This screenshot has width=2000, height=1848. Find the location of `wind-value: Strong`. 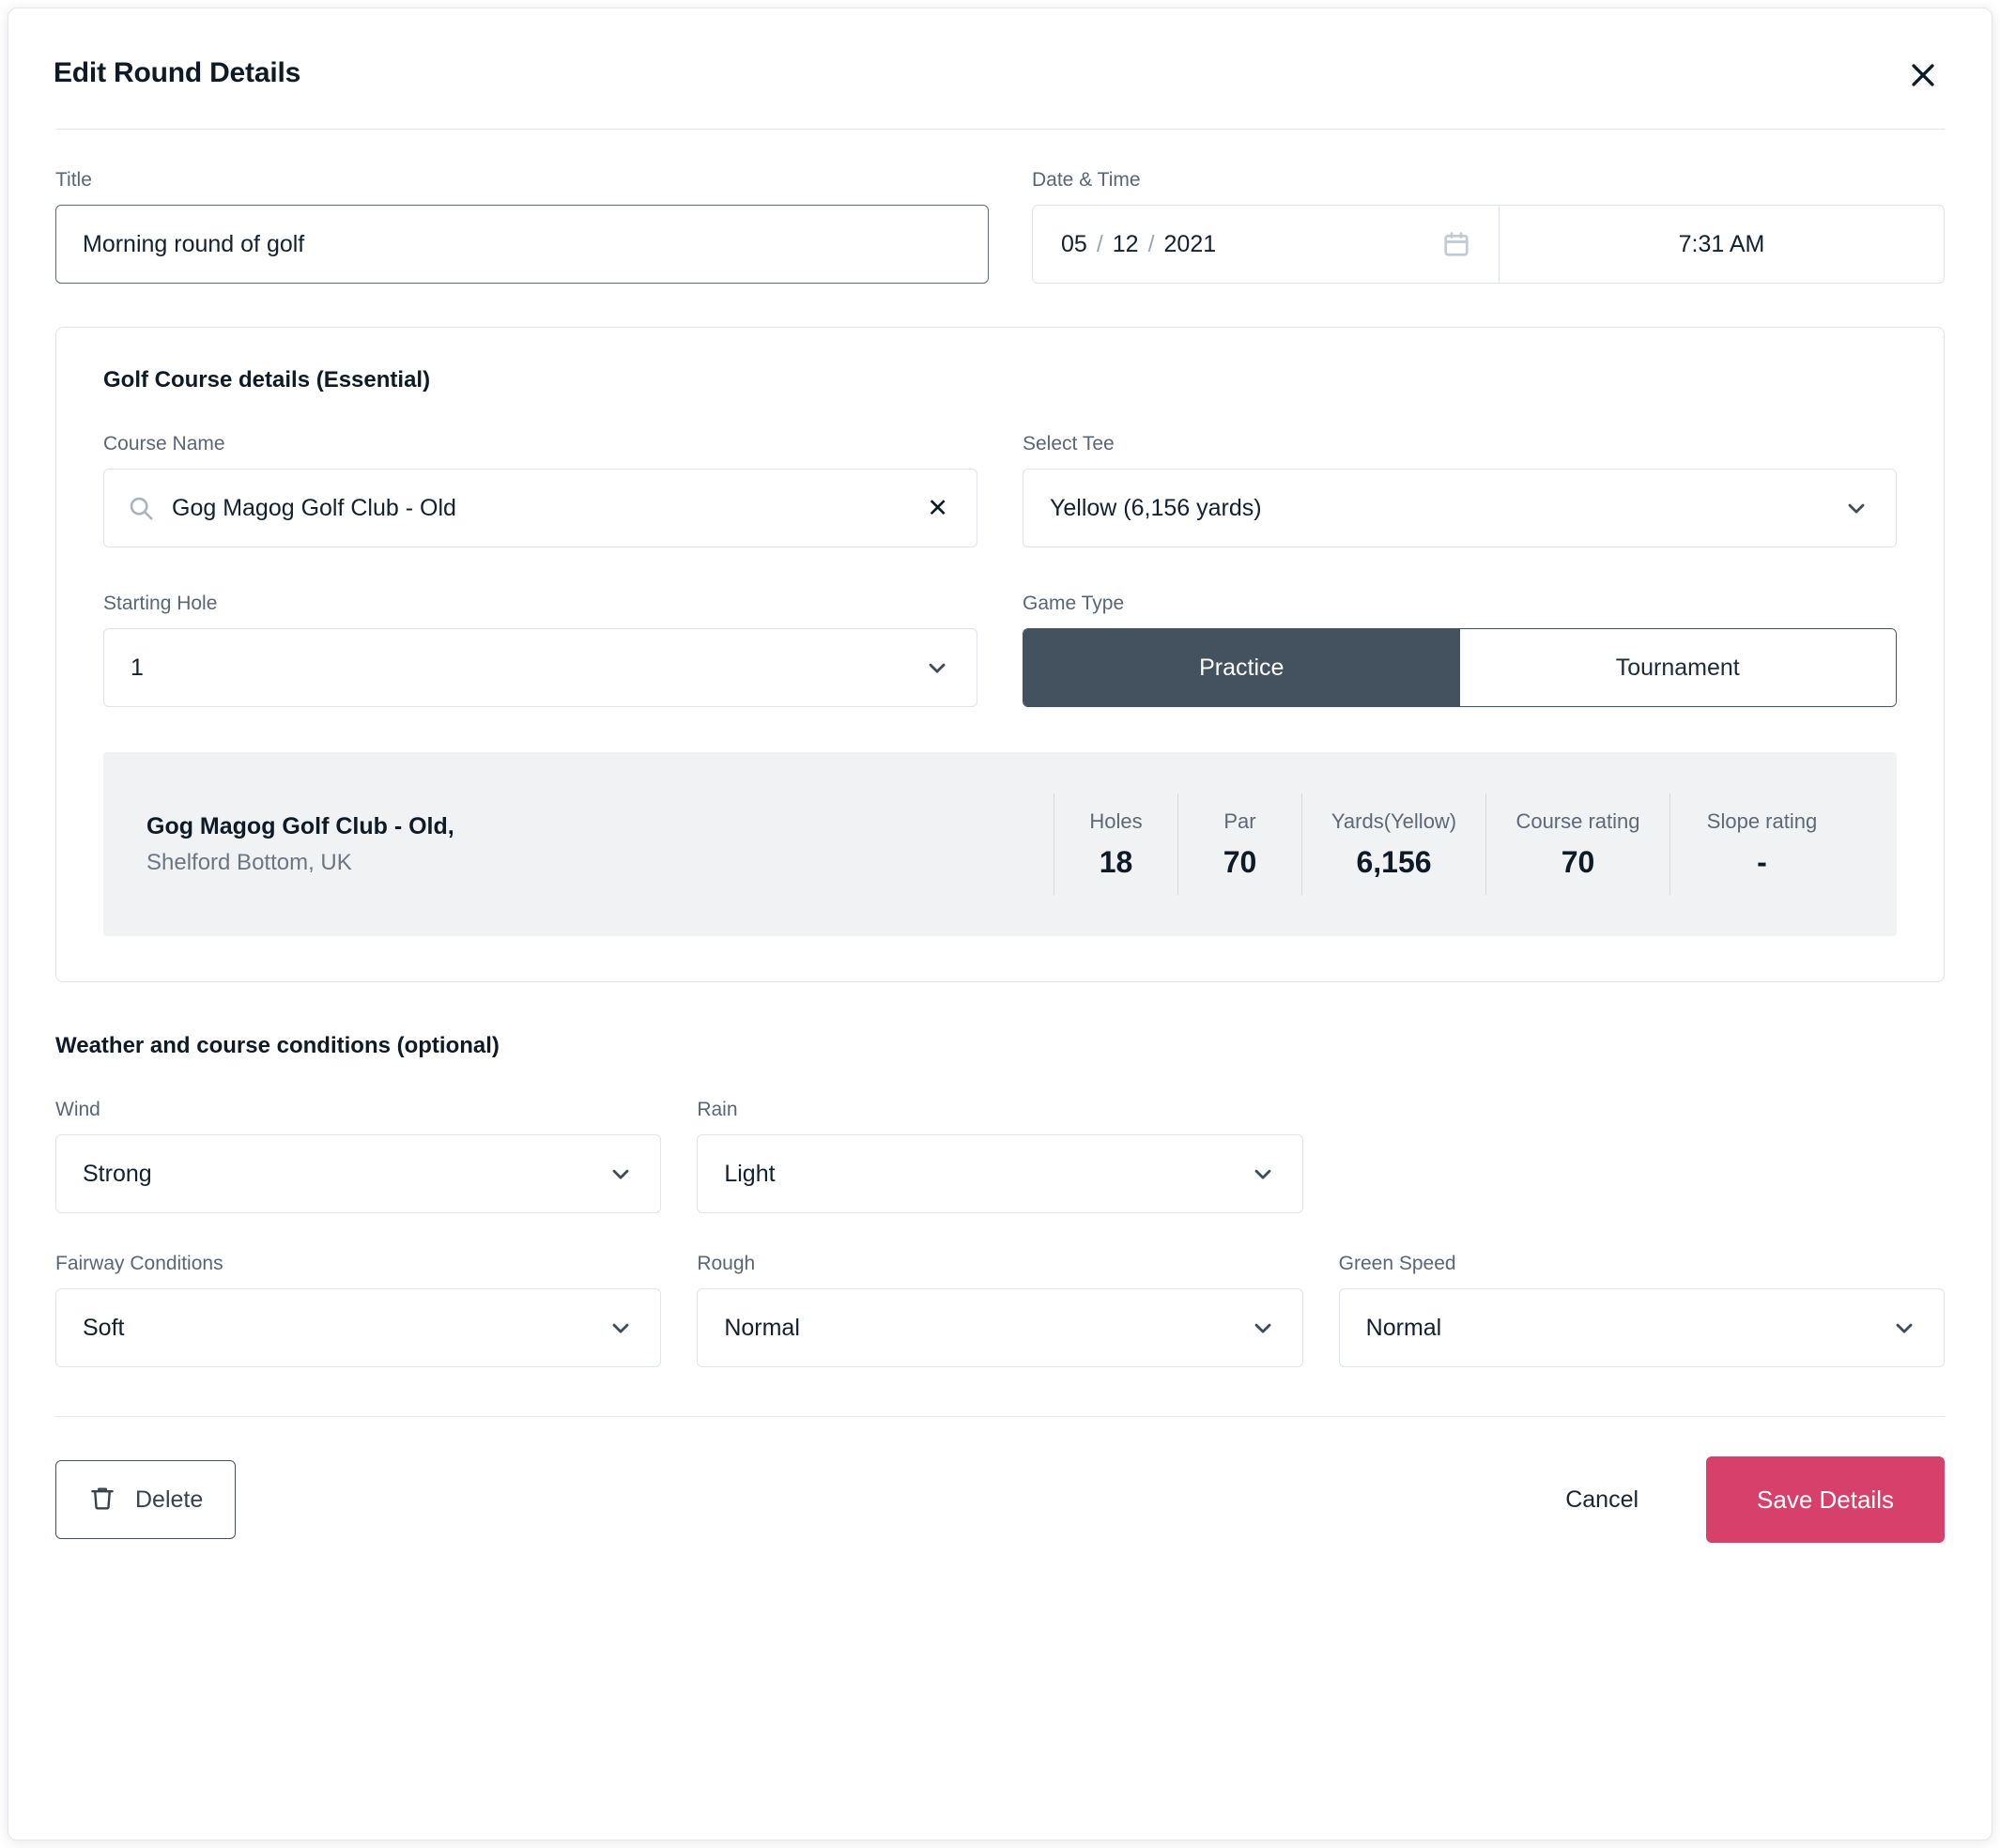

wind-value: Strong is located at coordinates (117, 1173).